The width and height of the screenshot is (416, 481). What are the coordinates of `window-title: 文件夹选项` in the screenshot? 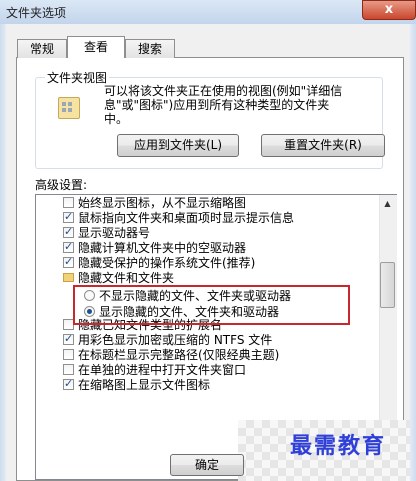 It's located at (36, 13).